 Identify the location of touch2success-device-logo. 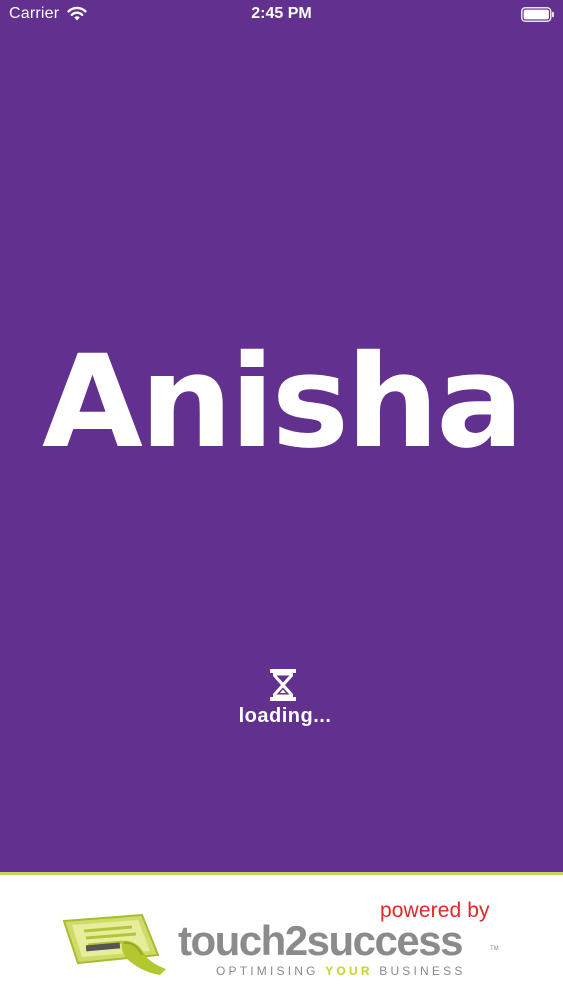
(114, 944).